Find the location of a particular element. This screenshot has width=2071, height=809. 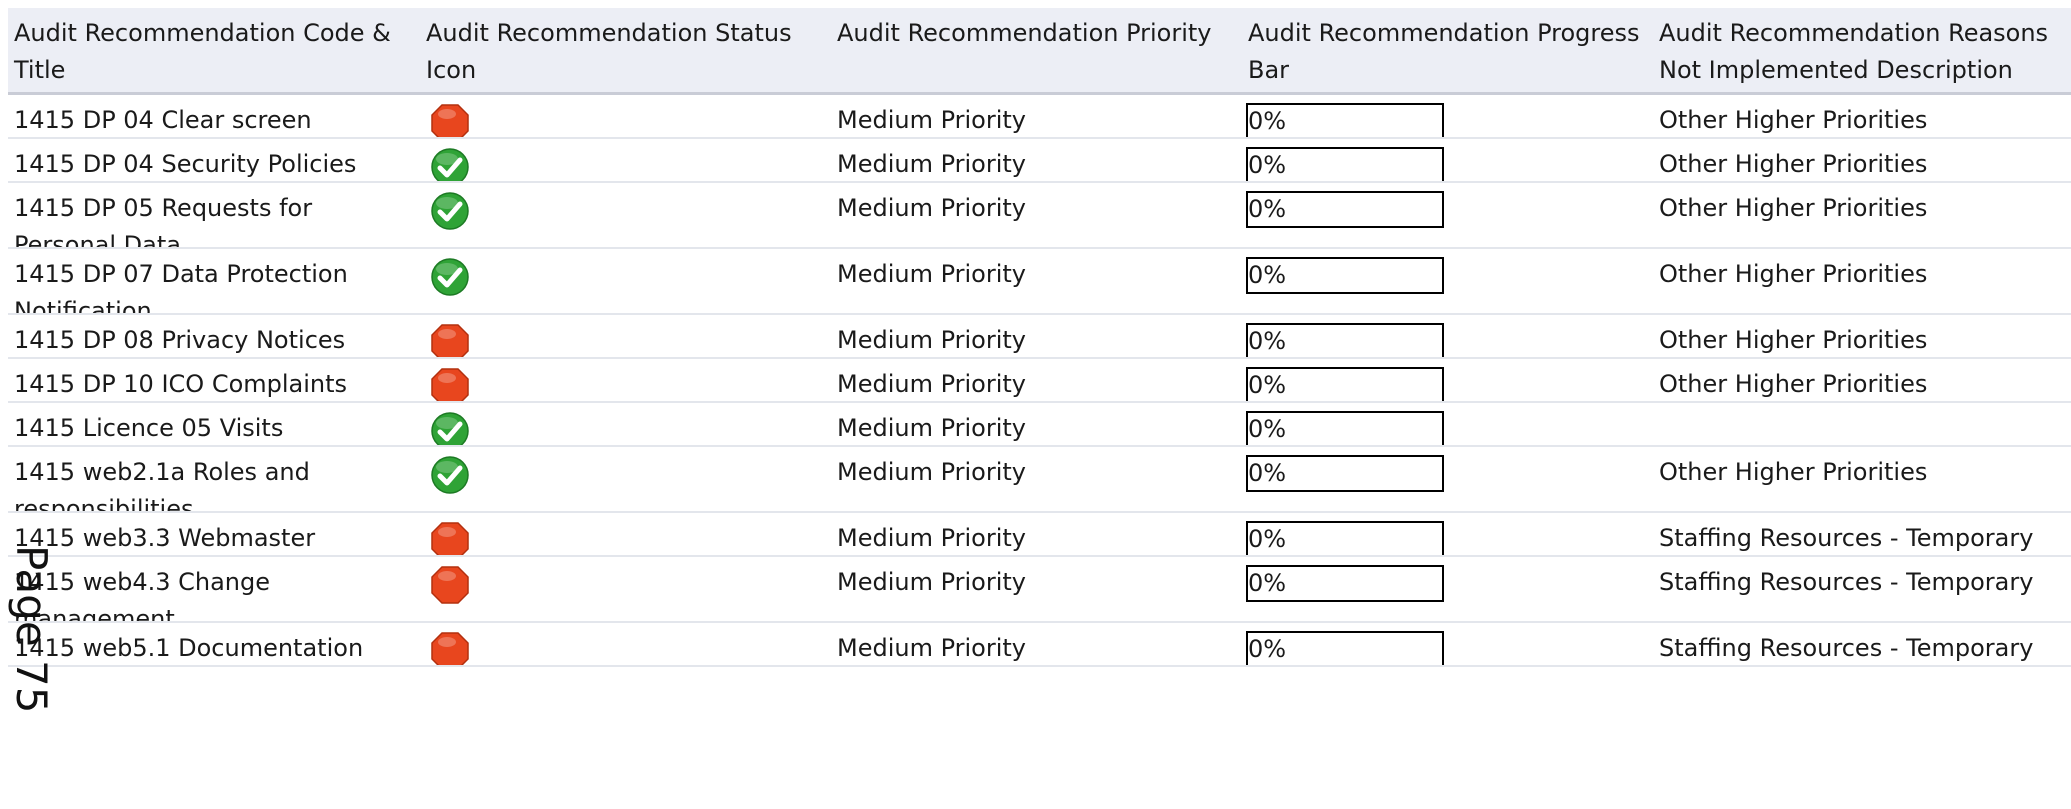

recommendation-title: 1415 DP 05 Requests for Personal Data is located at coordinates (163, 220).